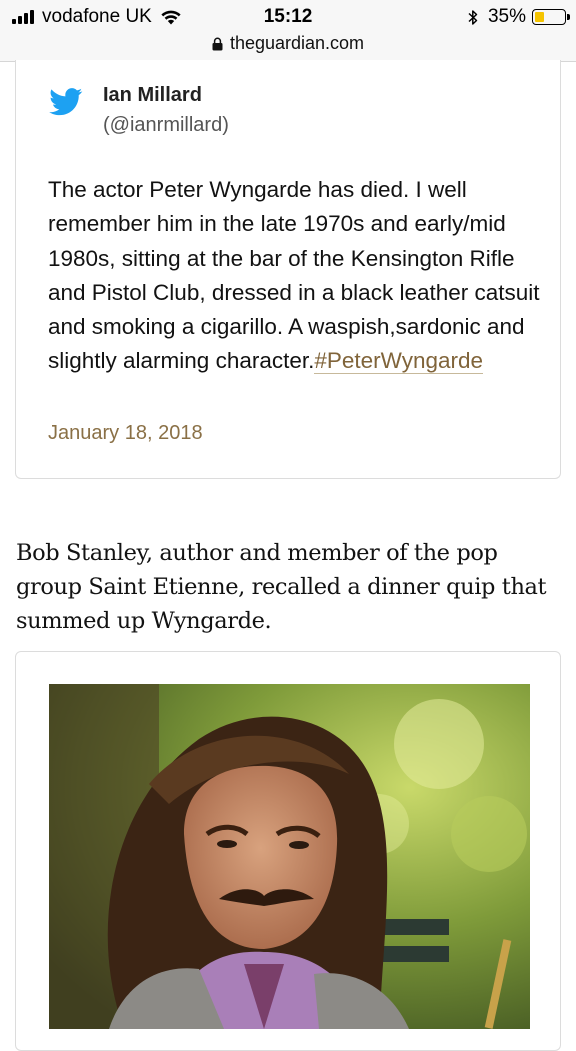  I want to click on tweet-hashtag-link: #PeterWyngarde, so click(399, 361).